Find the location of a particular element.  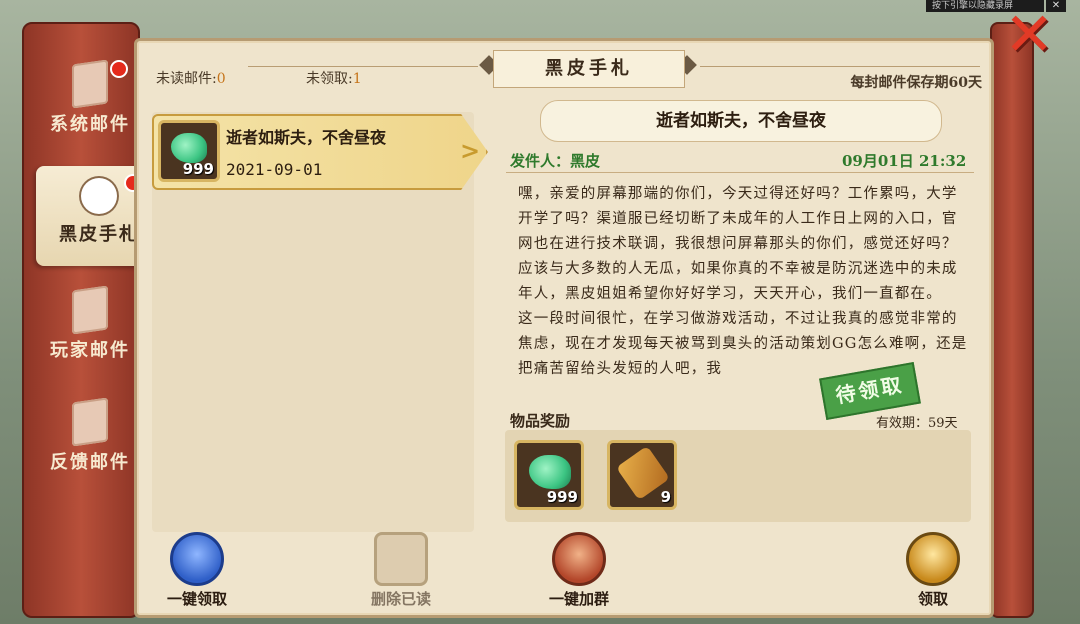

tab-label: 系统邮件 is located at coordinates (90, 124).